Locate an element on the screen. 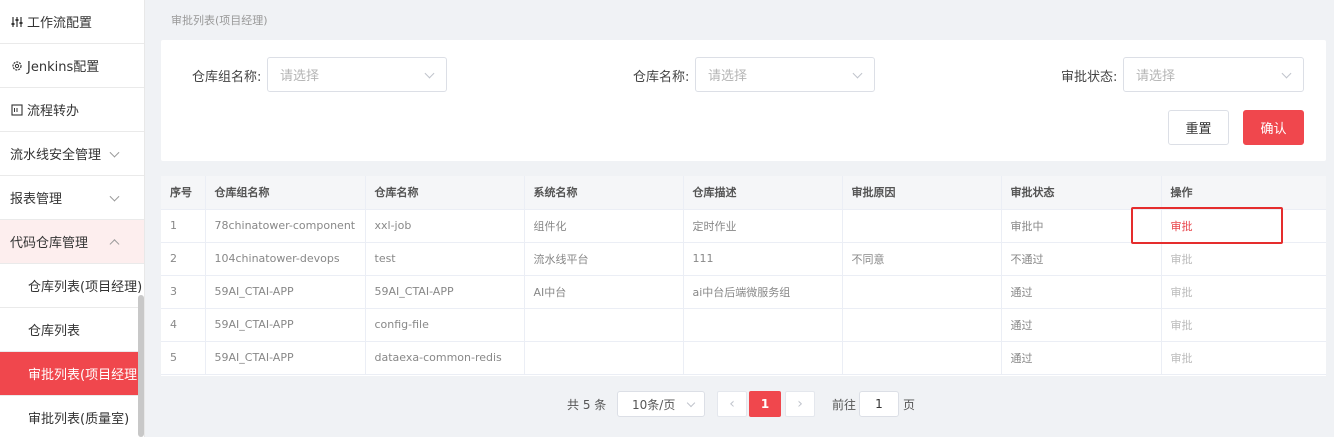  approve-link: 审批 is located at coordinates (1243, 226).